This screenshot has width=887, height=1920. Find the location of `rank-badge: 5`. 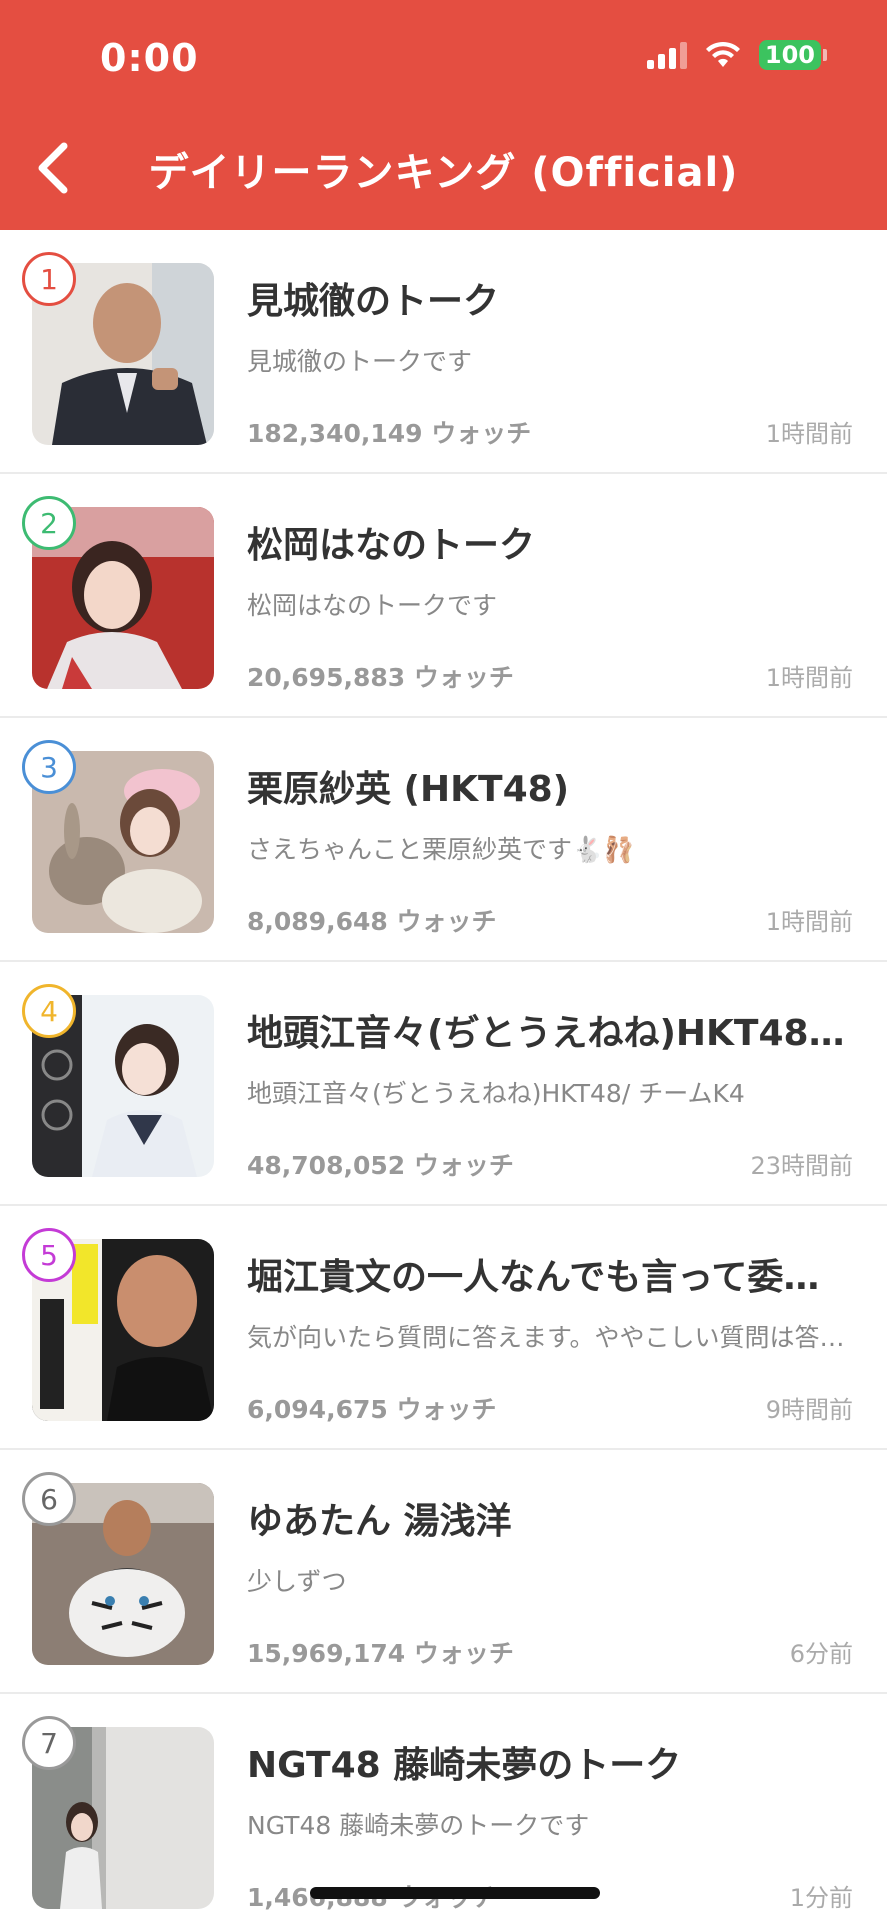

rank-badge: 5 is located at coordinates (49, 1255).